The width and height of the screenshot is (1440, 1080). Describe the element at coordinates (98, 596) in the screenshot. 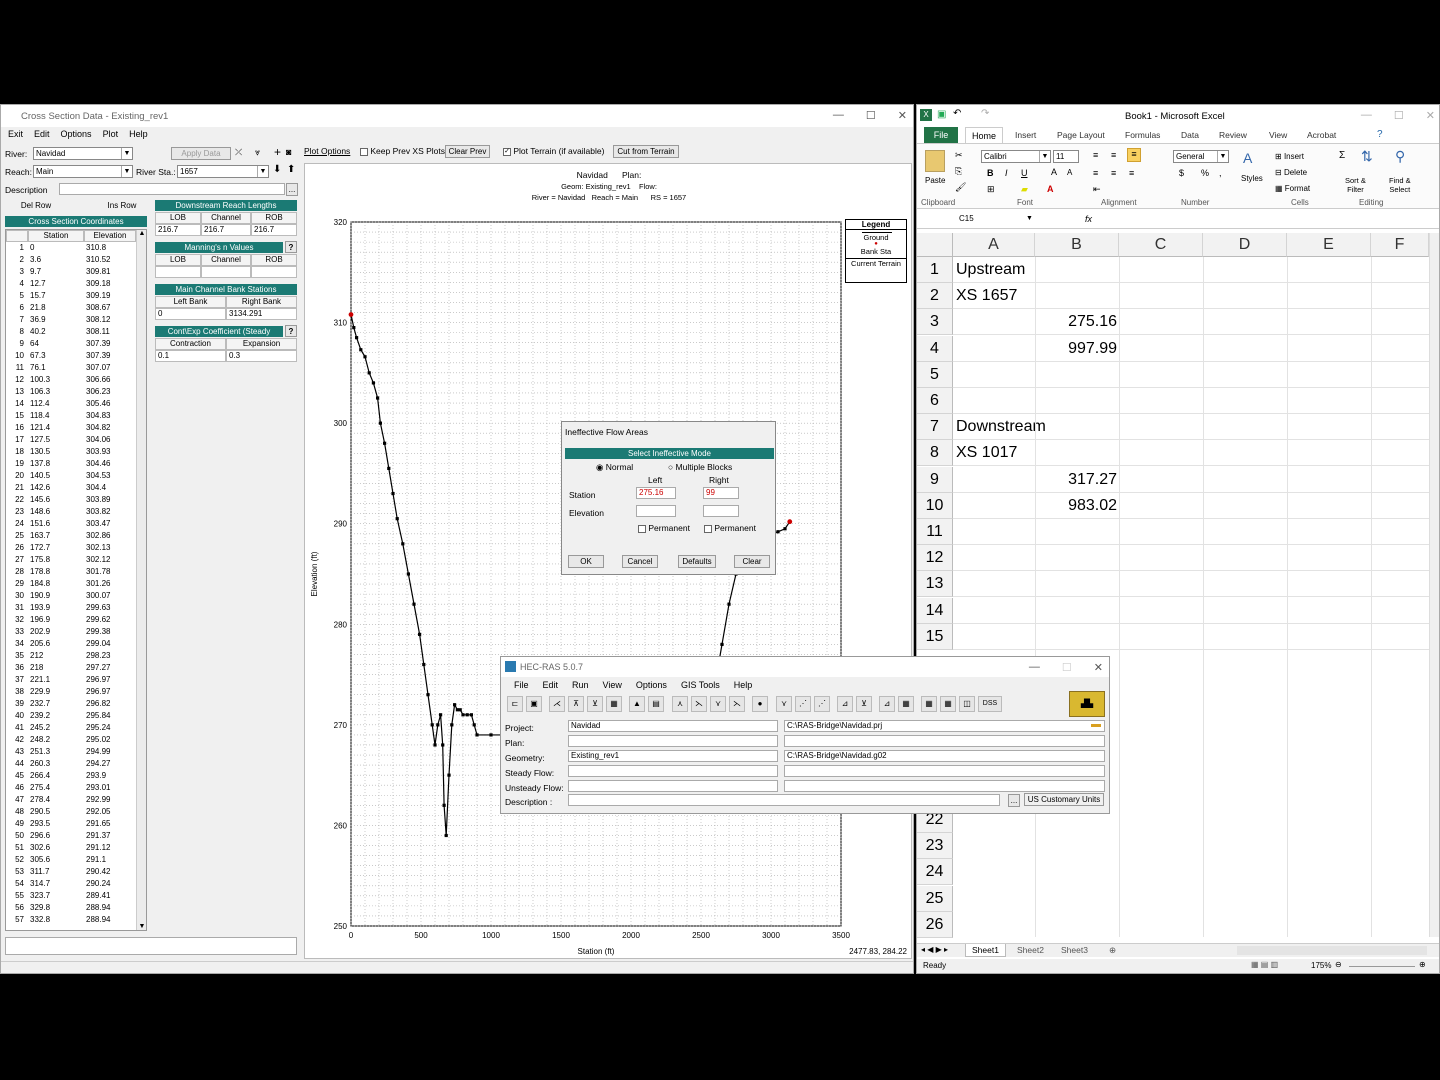

I see `elevation-cell: 300.07` at that location.